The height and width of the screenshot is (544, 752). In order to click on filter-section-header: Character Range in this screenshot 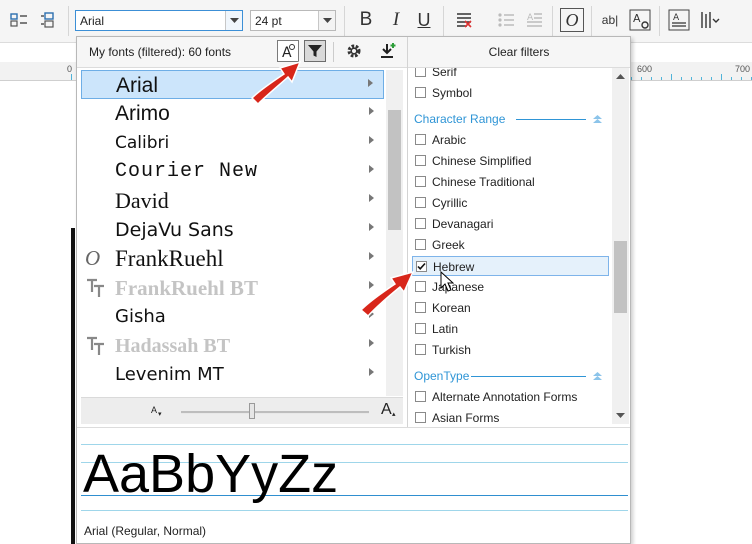, I will do `click(509, 119)`.